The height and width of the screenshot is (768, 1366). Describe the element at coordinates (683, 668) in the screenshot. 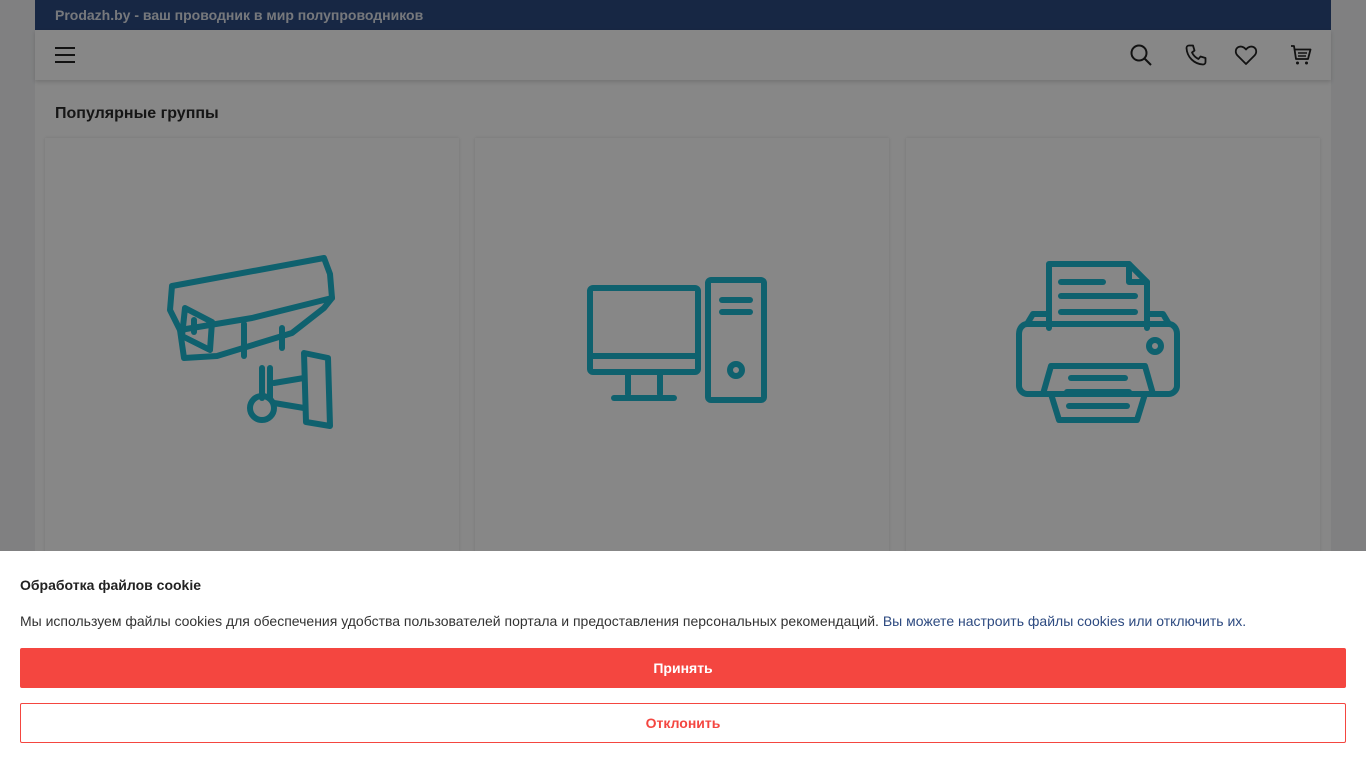

I see `accept-button: Принять` at that location.